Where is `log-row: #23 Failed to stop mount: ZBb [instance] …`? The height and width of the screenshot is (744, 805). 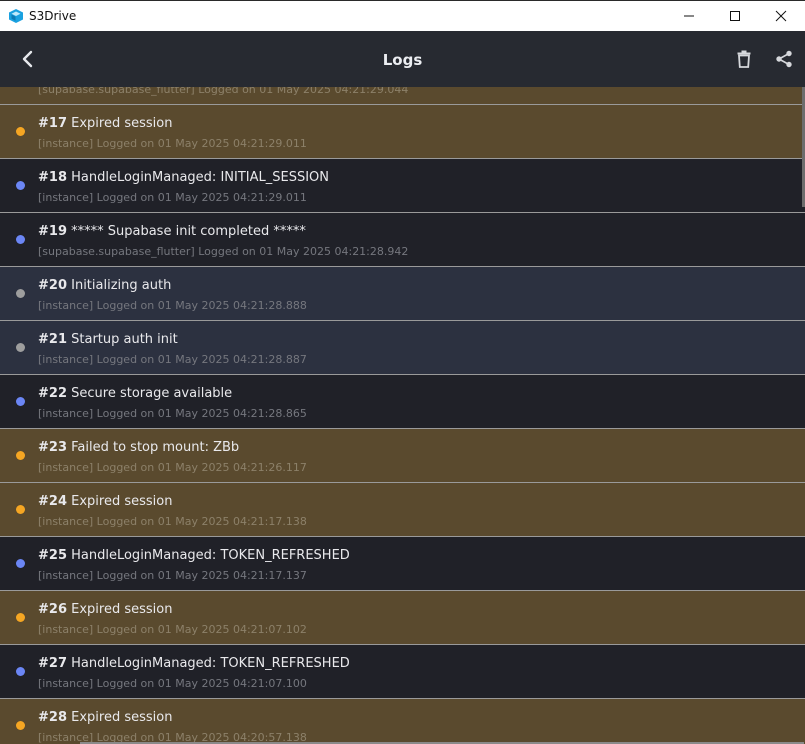 log-row: #23 Failed to stop mount: ZBb [instance] … is located at coordinates (402, 456).